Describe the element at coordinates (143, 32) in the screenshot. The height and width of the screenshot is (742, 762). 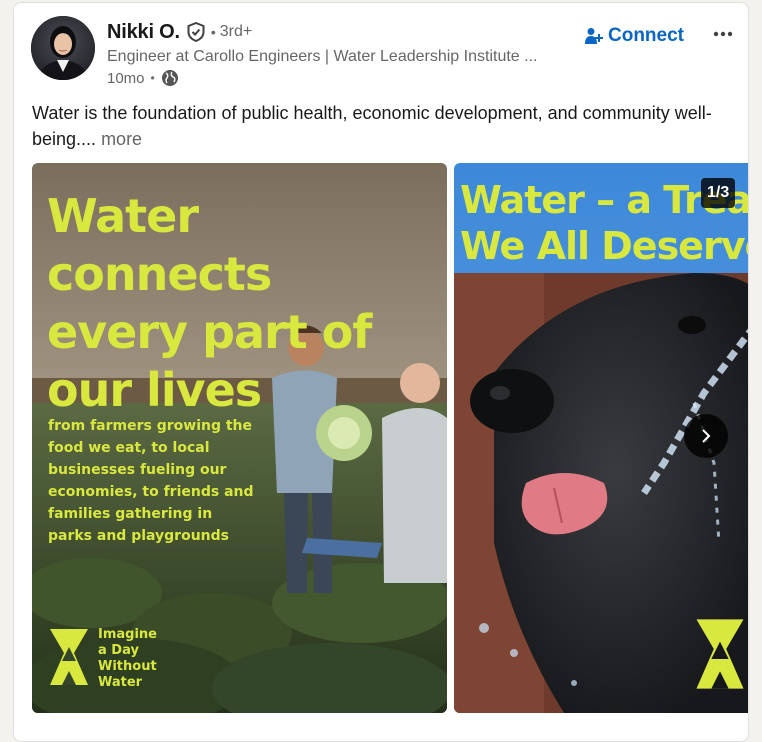
I see `author-name: Nikki O.` at that location.